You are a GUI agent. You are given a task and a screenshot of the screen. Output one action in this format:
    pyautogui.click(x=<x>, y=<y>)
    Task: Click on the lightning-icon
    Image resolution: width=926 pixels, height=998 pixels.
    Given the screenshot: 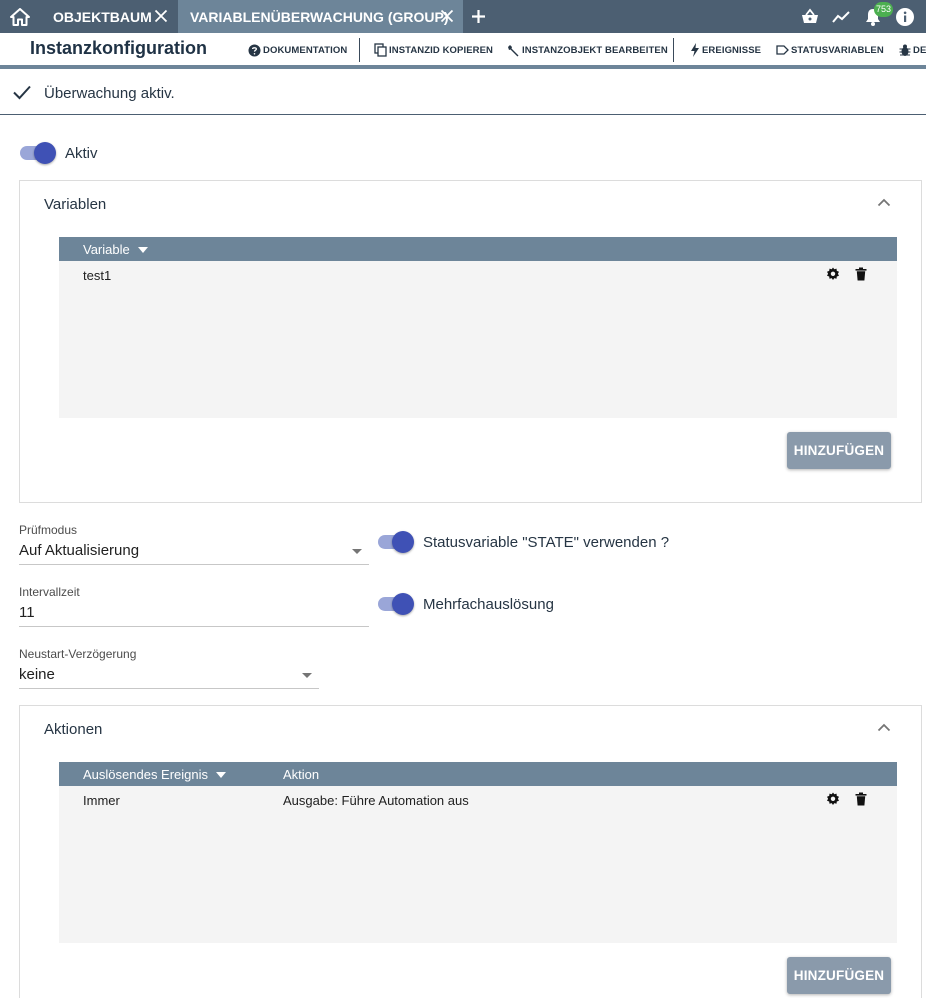 What is the action you would take?
    pyautogui.click(x=695, y=50)
    